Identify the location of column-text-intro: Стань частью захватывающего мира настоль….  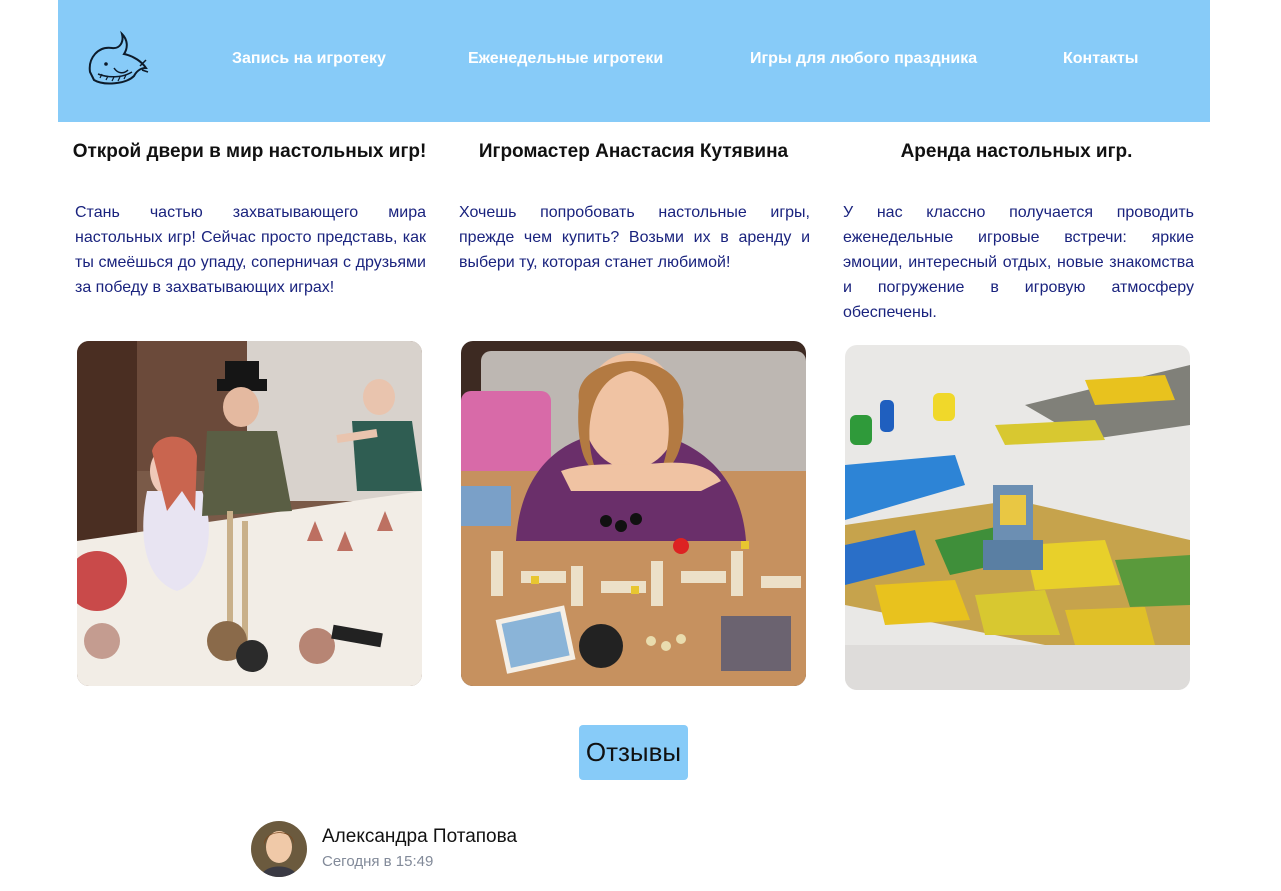
(250, 250).